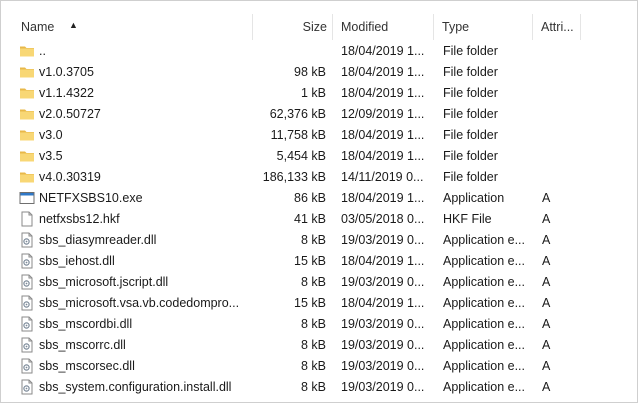 Image resolution: width=638 pixels, height=403 pixels. I want to click on column-header-modified: Modified, so click(383, 27).